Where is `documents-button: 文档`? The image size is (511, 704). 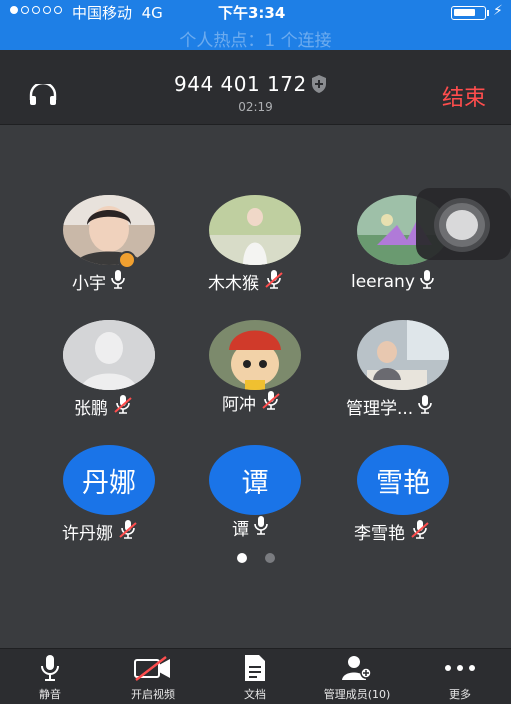 documents-button: 文档 is located at coordinates (255, 676).